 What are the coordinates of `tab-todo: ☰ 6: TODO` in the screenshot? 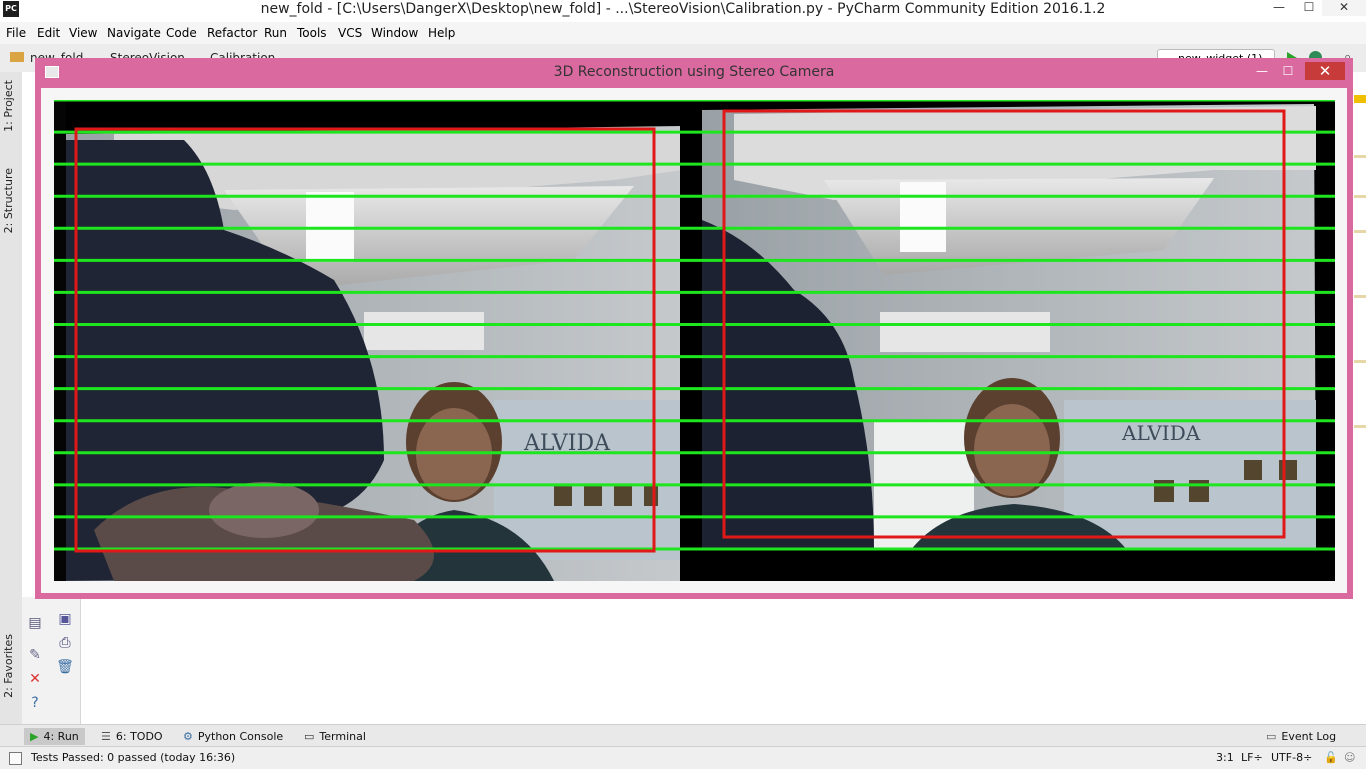 It's located at (132, 736).